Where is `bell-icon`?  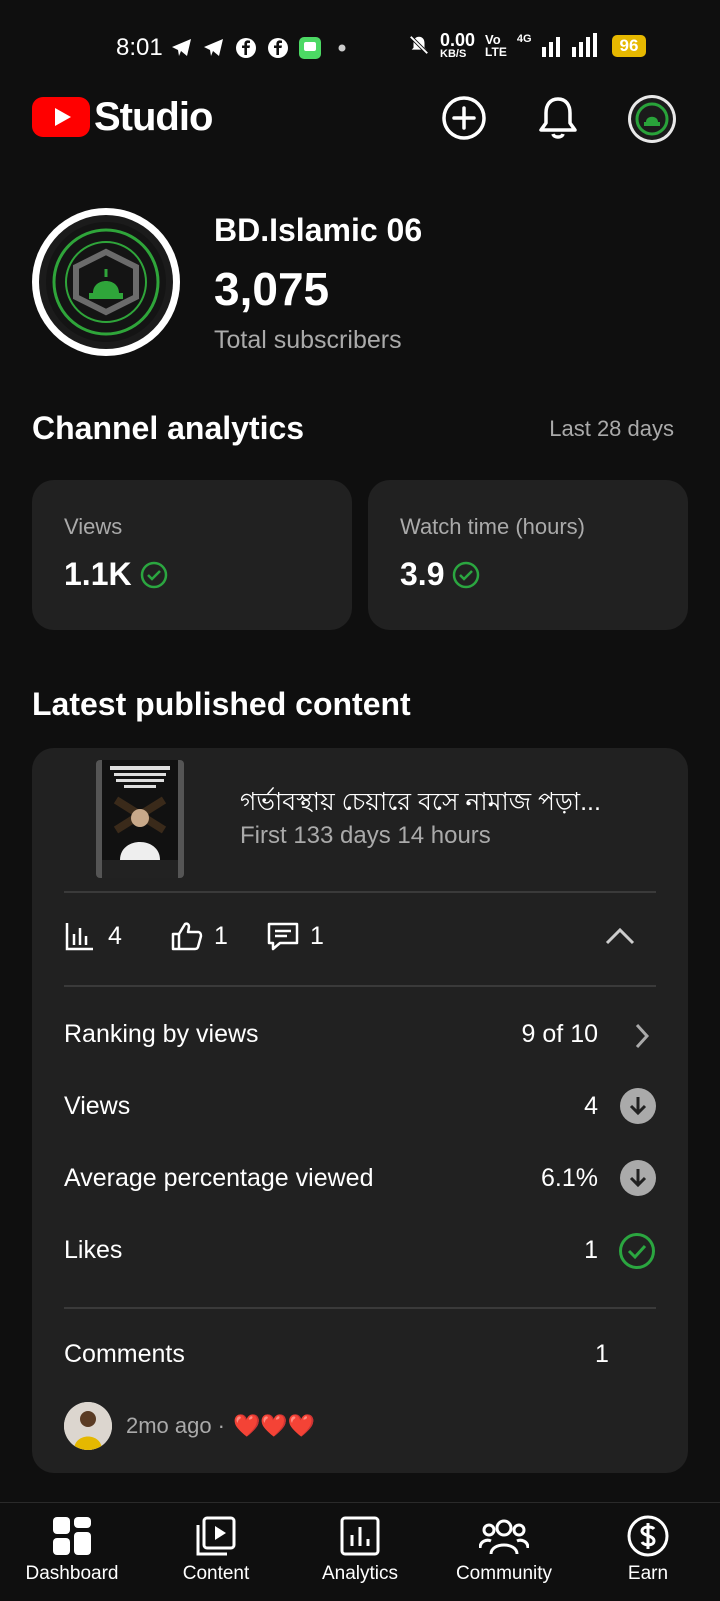
bell-icon is located at coordinates (558, 118).